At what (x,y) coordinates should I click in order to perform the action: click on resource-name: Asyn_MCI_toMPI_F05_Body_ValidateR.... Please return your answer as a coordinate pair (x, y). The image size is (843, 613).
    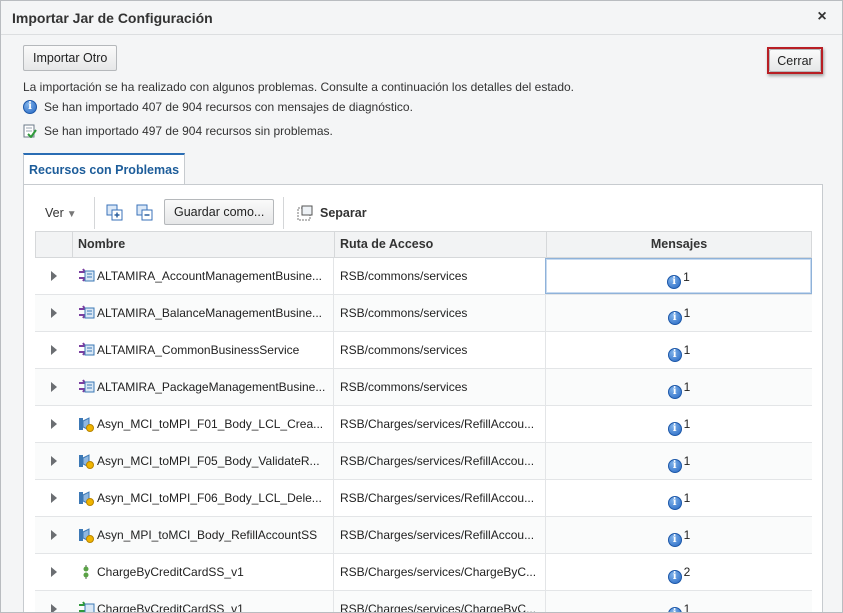
    Looking at the image, I should click on (208, 461).